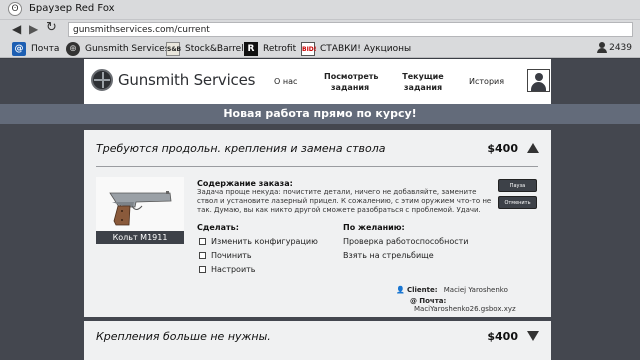 This screenshot has width=640, height=360. What do you see at coordinates (173, 48) in the screenshot?
I see `stock-barrel-icon: S&B` at bounding box center [173, 48].